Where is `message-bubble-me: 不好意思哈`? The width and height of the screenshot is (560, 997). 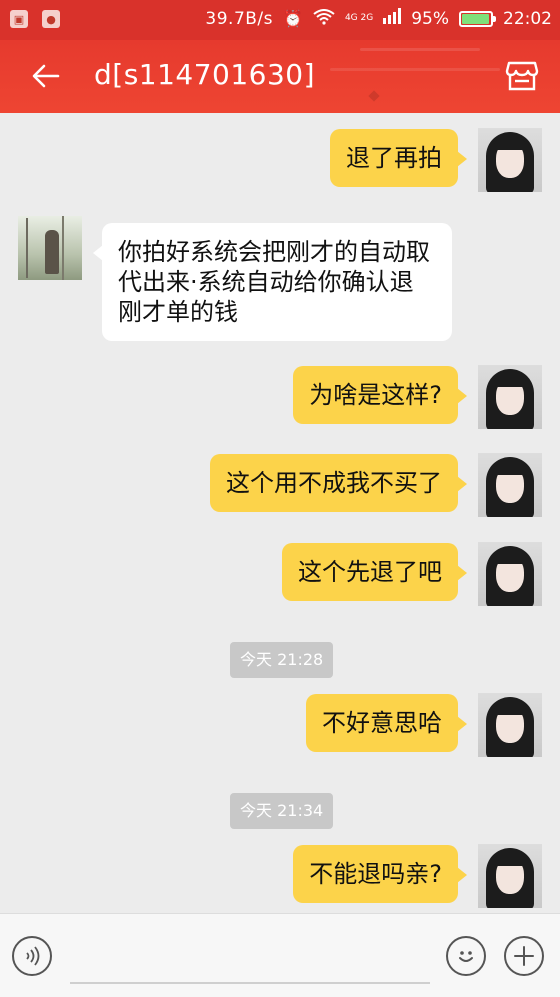
message-bubble-me: 不好意思哈 is located at coordinates (386, 723).